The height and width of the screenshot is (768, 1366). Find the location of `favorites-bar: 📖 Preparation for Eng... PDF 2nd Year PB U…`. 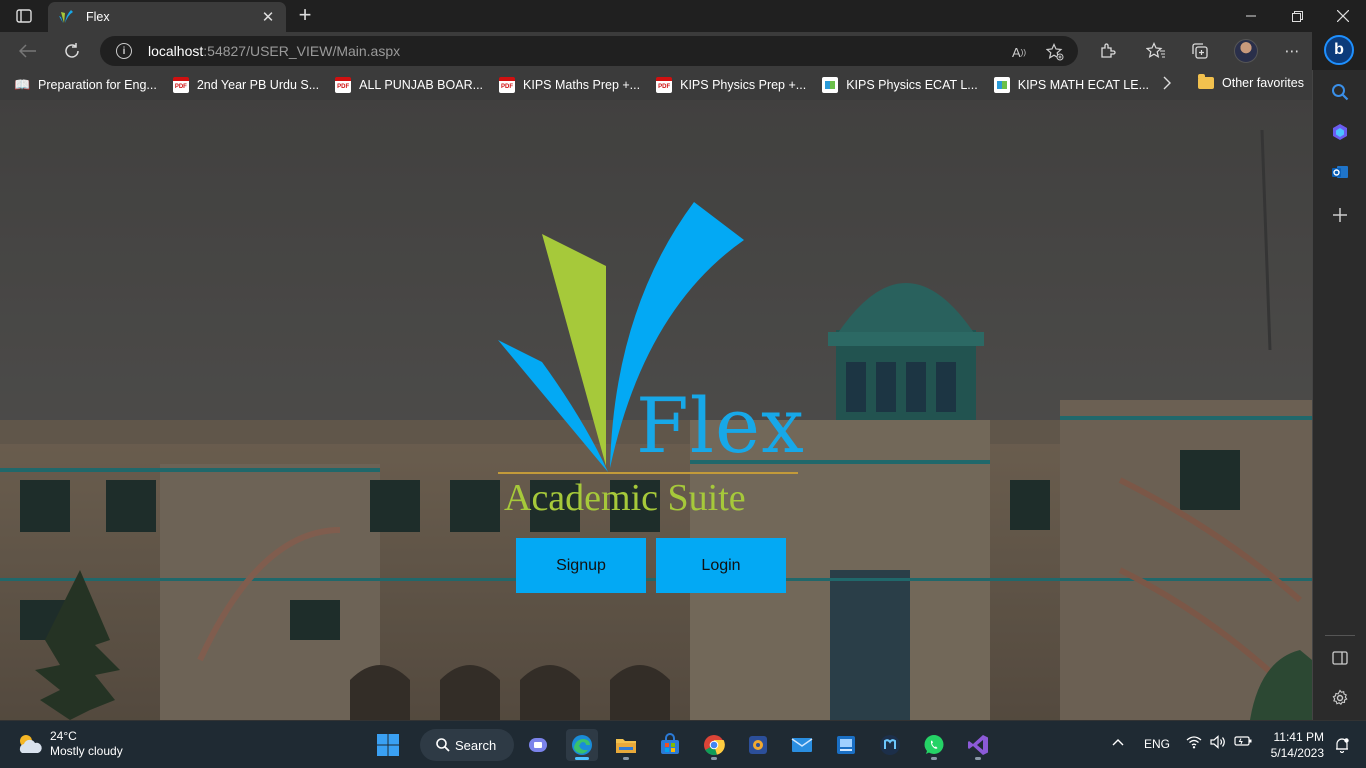

favorites-bar: 📖 Preparation for Eng... PDF 2nd Year PB U… is located at coordinates (656, 85).